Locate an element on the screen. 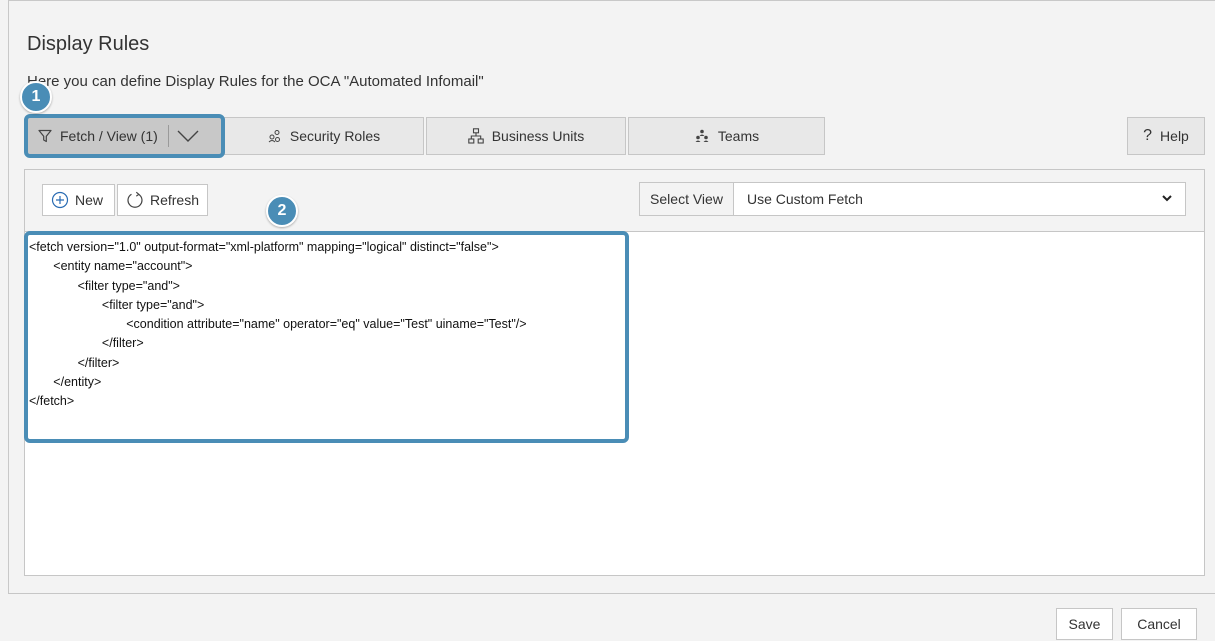 This screenshot has width=1215, height=641. help-button: ? Help is located at coordinates (1166, 136).